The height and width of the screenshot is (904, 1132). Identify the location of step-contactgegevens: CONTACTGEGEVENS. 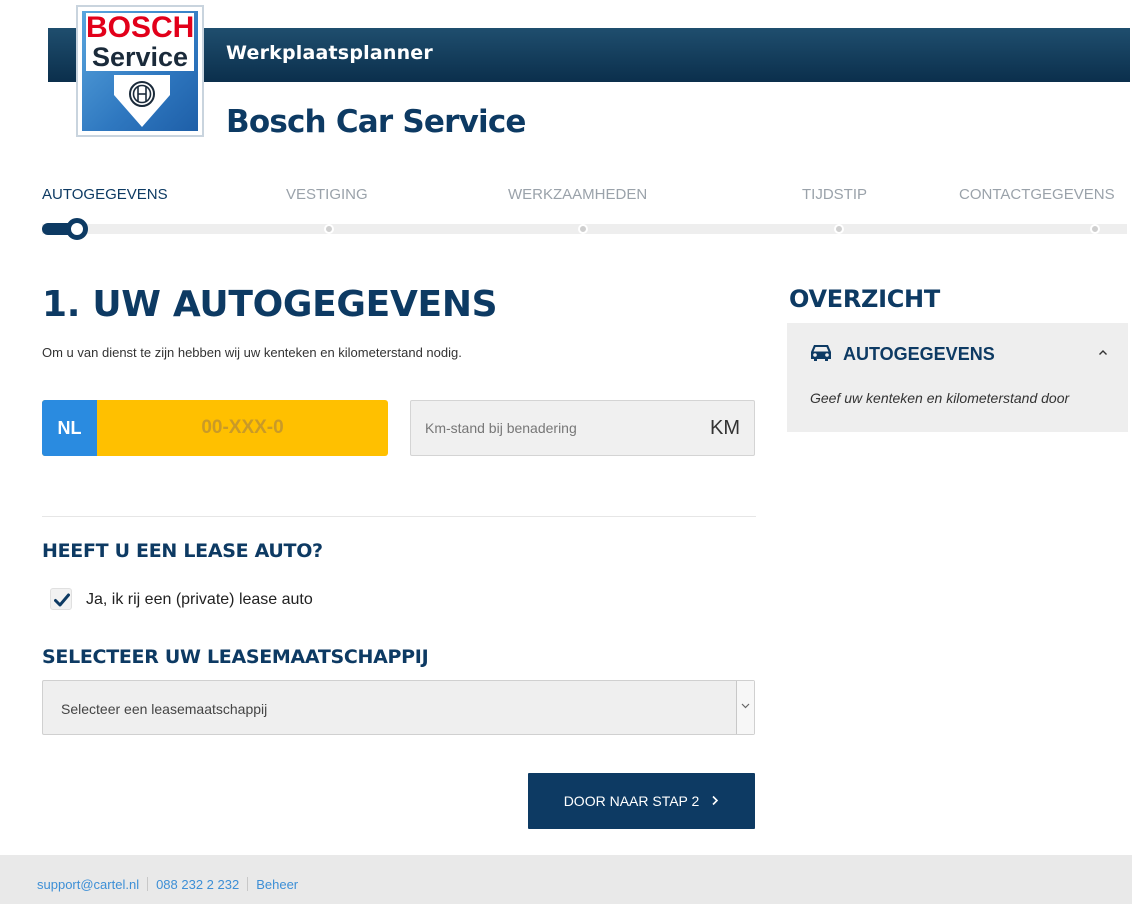
(1037, 194).